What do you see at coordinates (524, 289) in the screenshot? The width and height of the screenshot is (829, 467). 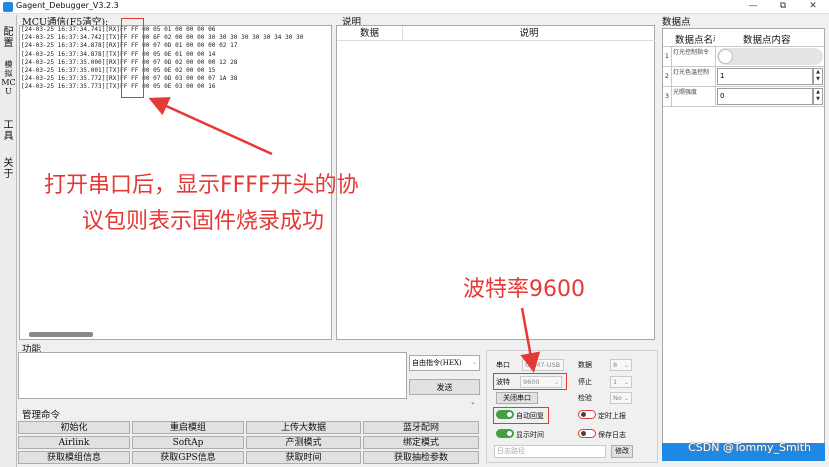 I see `annotation-baud-note: 波特率9600` at bounding box center [524, 289].